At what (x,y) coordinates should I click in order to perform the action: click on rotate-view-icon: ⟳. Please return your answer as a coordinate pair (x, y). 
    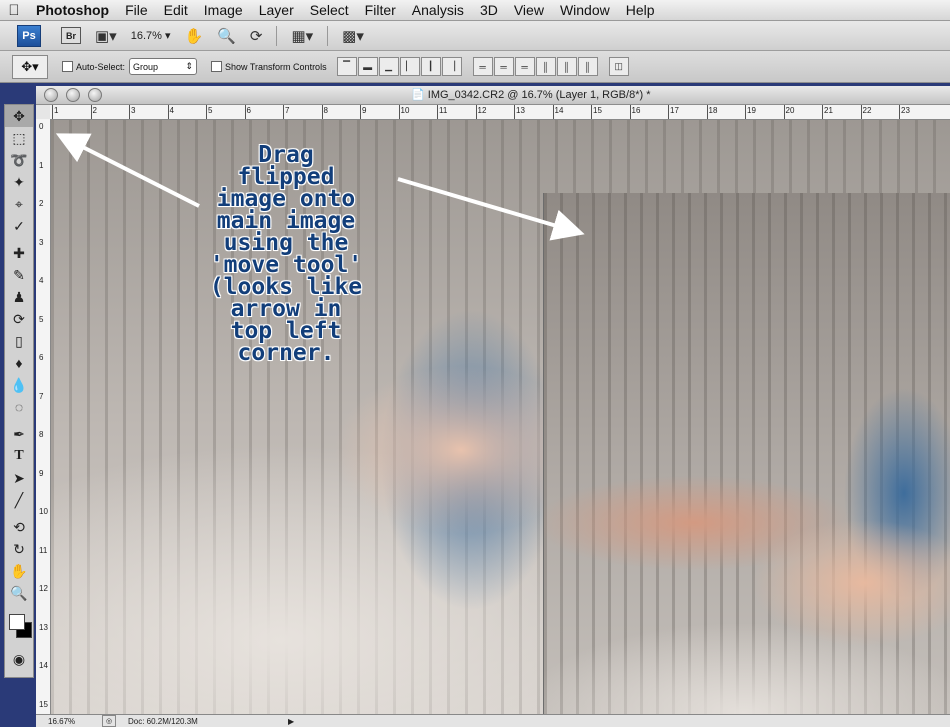
    Looking at the image, I should click on (256, 36).